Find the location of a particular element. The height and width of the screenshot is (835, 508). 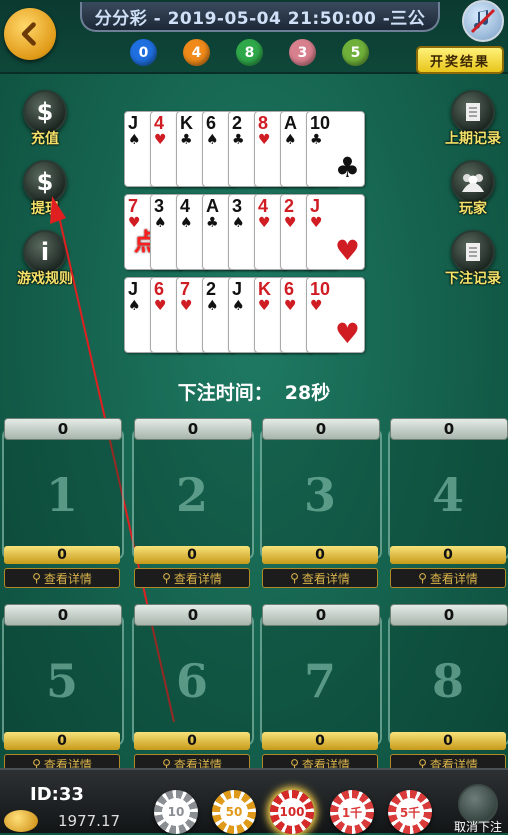

players-label: 玩家 is located at coordinates (473, 209).